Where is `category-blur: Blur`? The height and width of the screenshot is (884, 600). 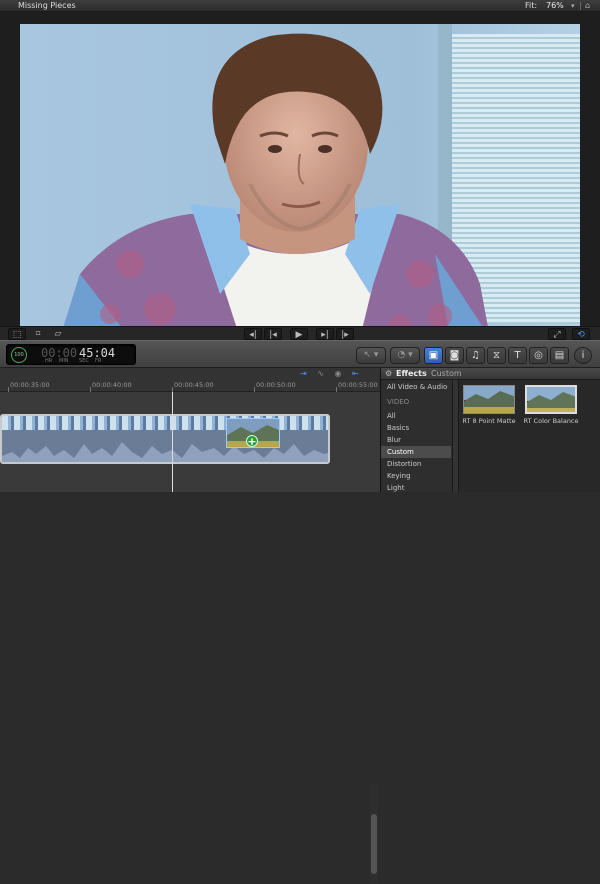
category-blur: Blur is located at coordinates (416, 440).